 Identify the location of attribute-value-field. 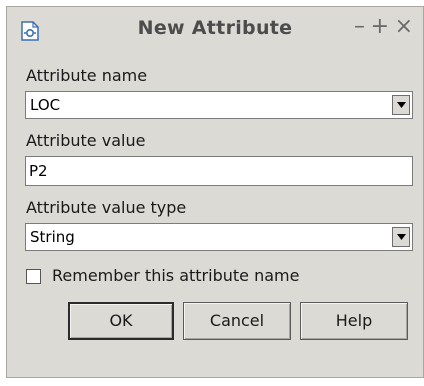
(219, 171).